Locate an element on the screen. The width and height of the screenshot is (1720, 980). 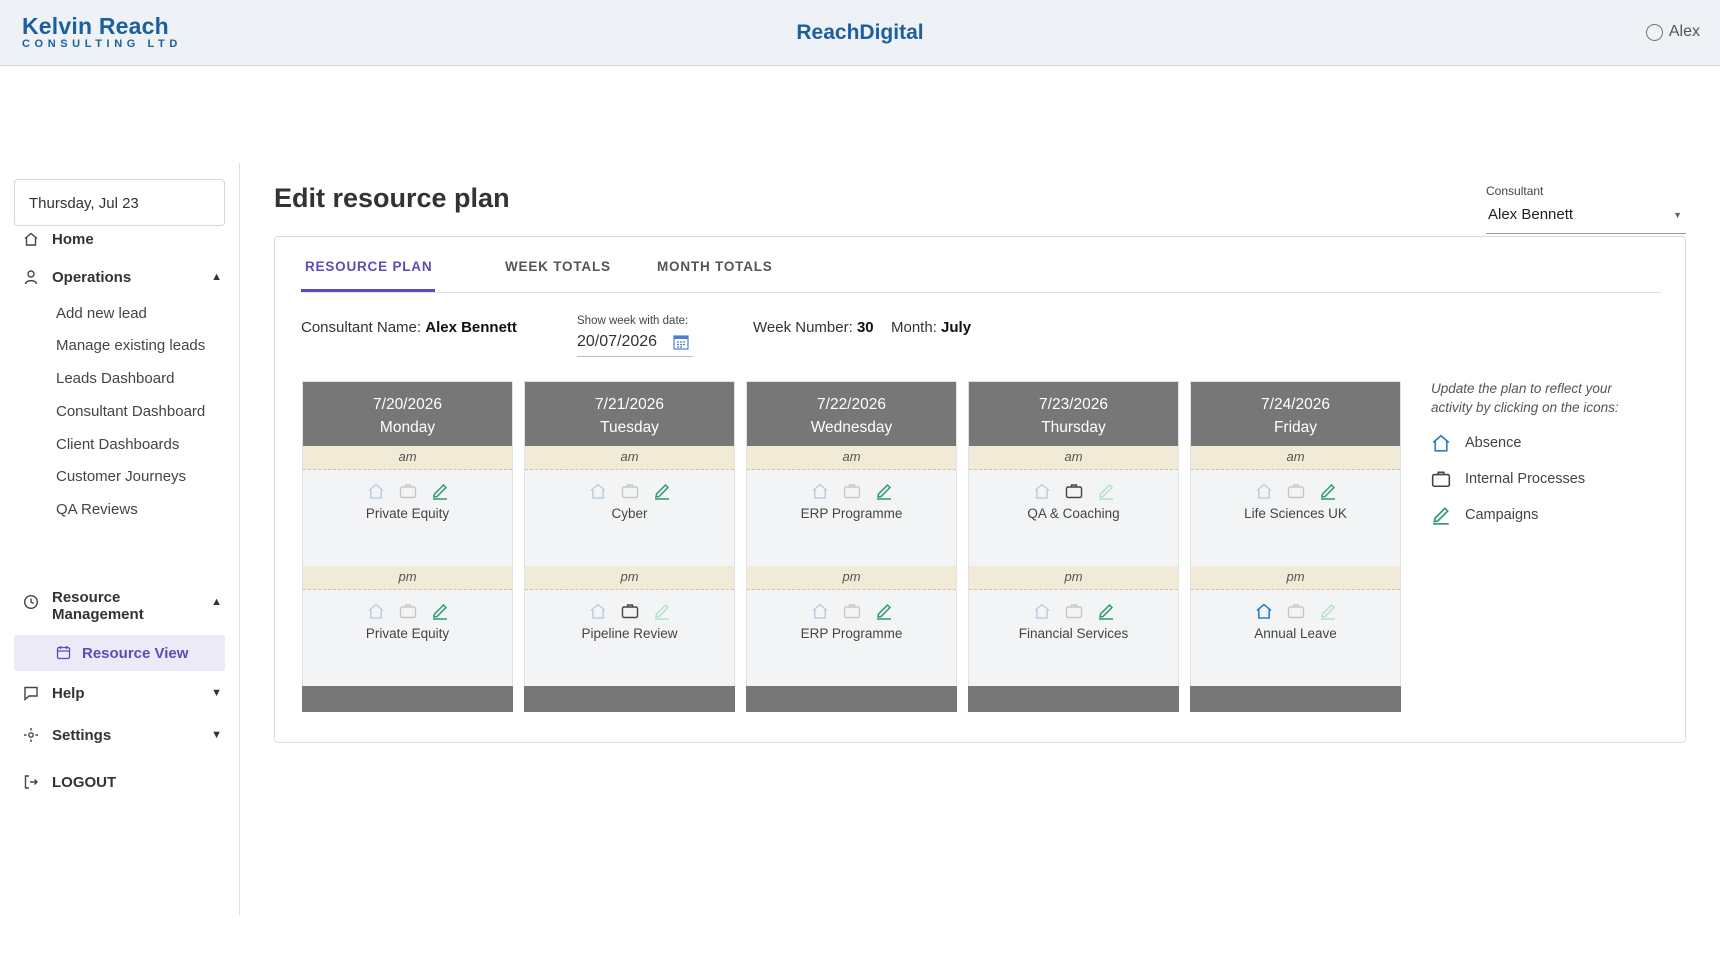
week-date-label: Show week with date: is located at coordinates (633, 321).